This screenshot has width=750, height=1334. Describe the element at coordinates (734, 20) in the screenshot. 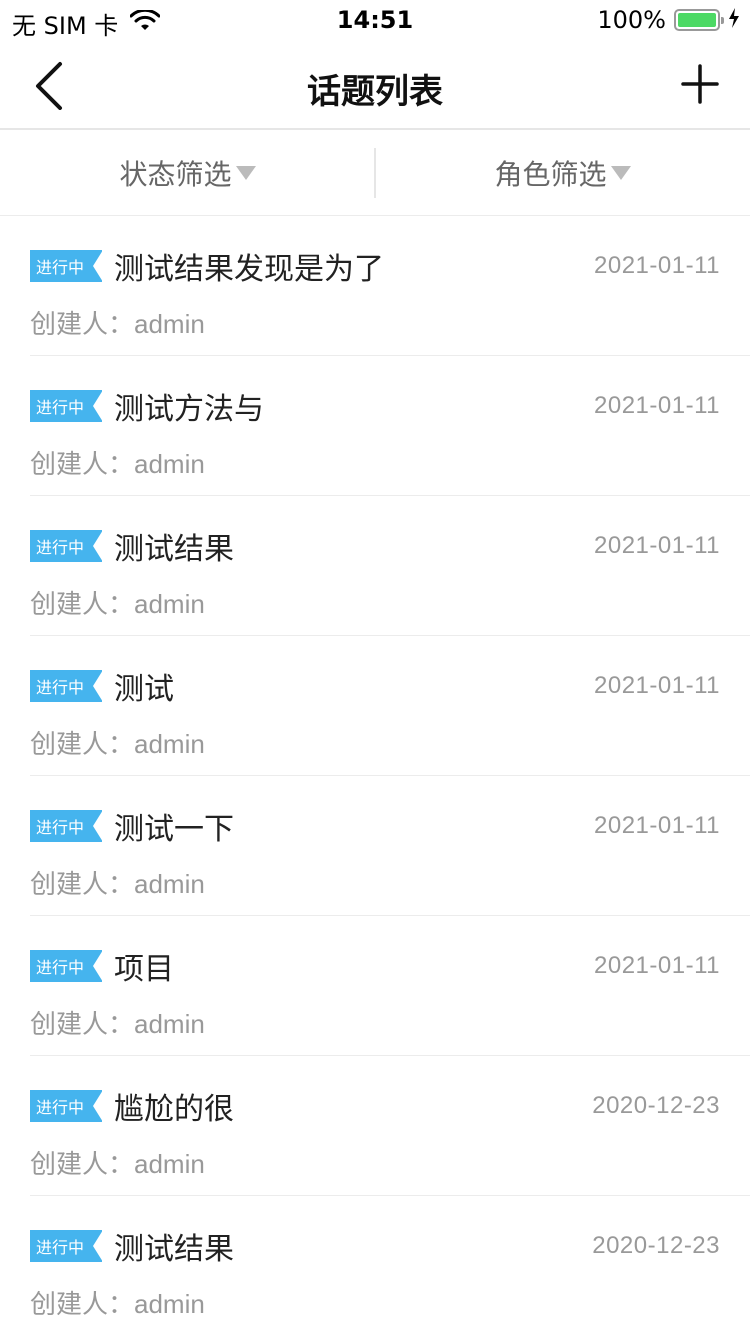

I see `charging-icon` at that location.